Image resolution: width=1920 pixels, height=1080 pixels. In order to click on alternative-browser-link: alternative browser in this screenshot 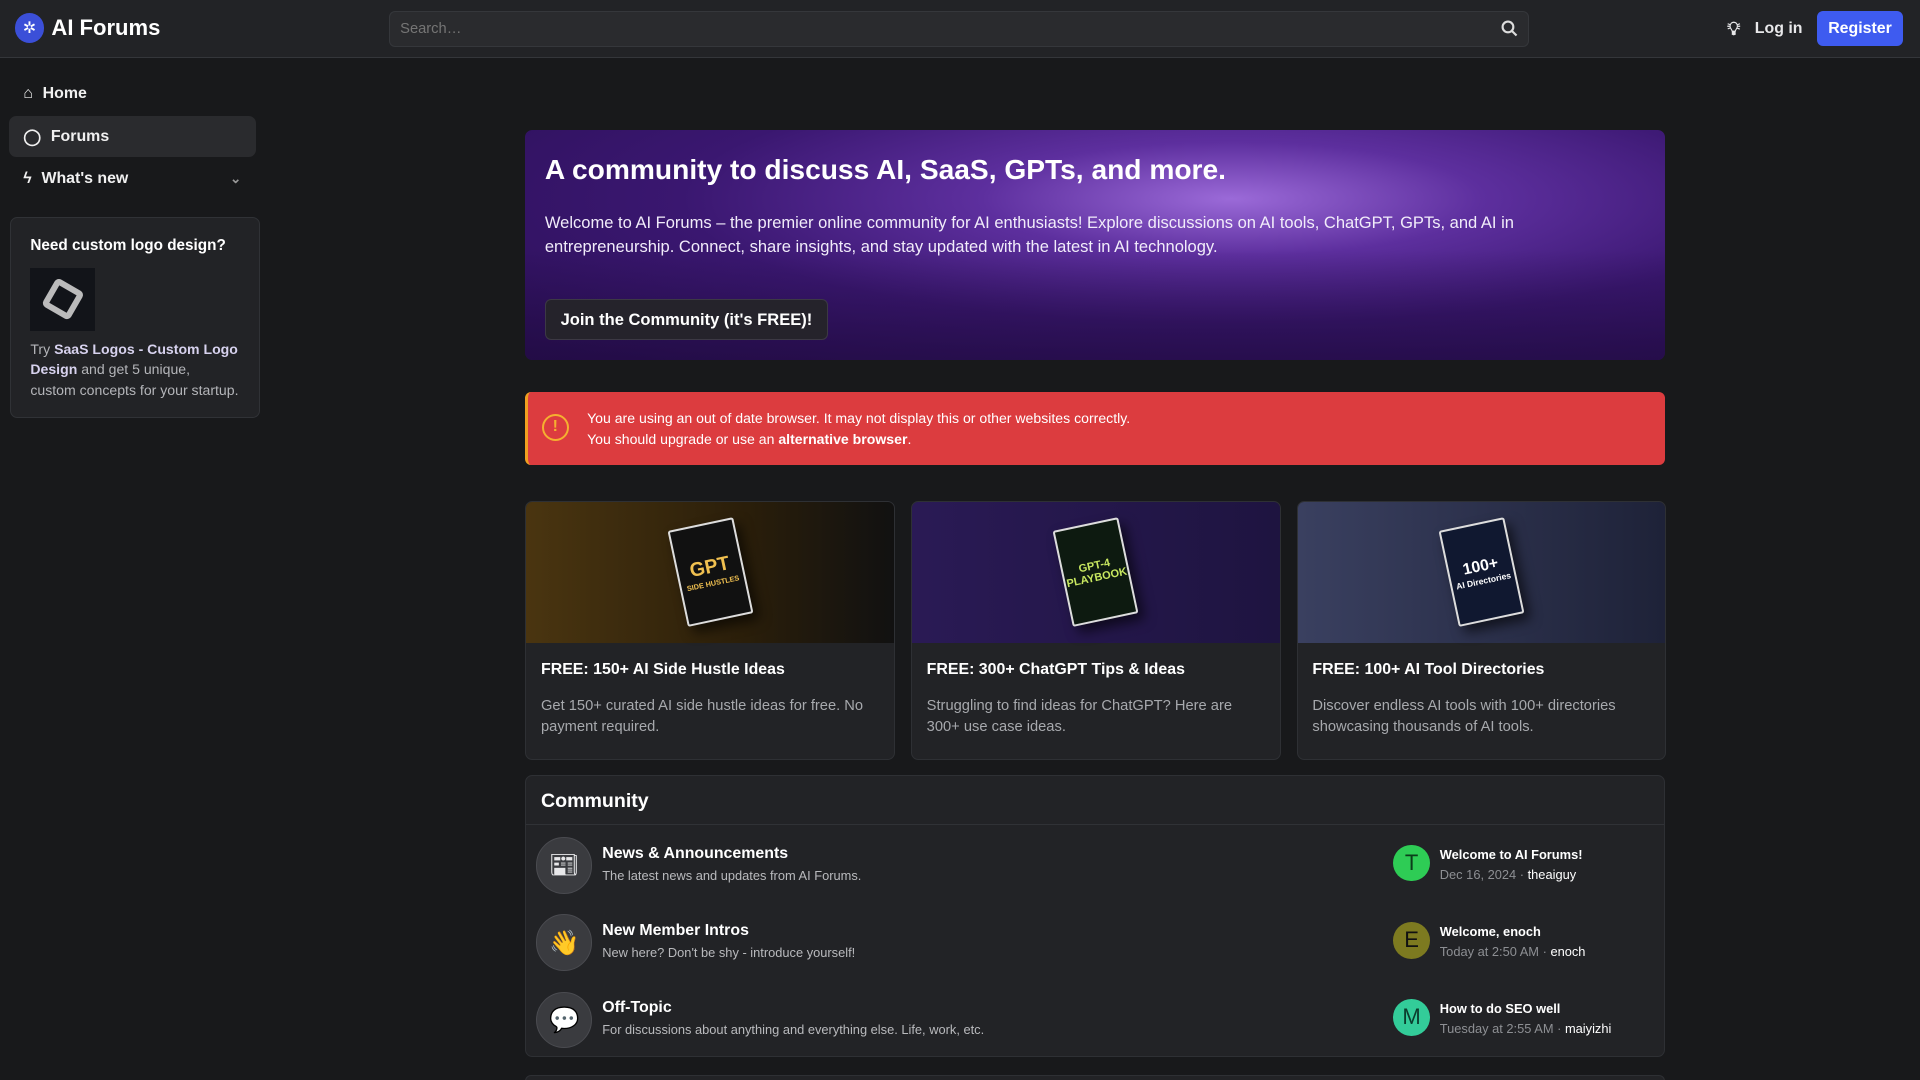, I will do `click(842, 439)`.